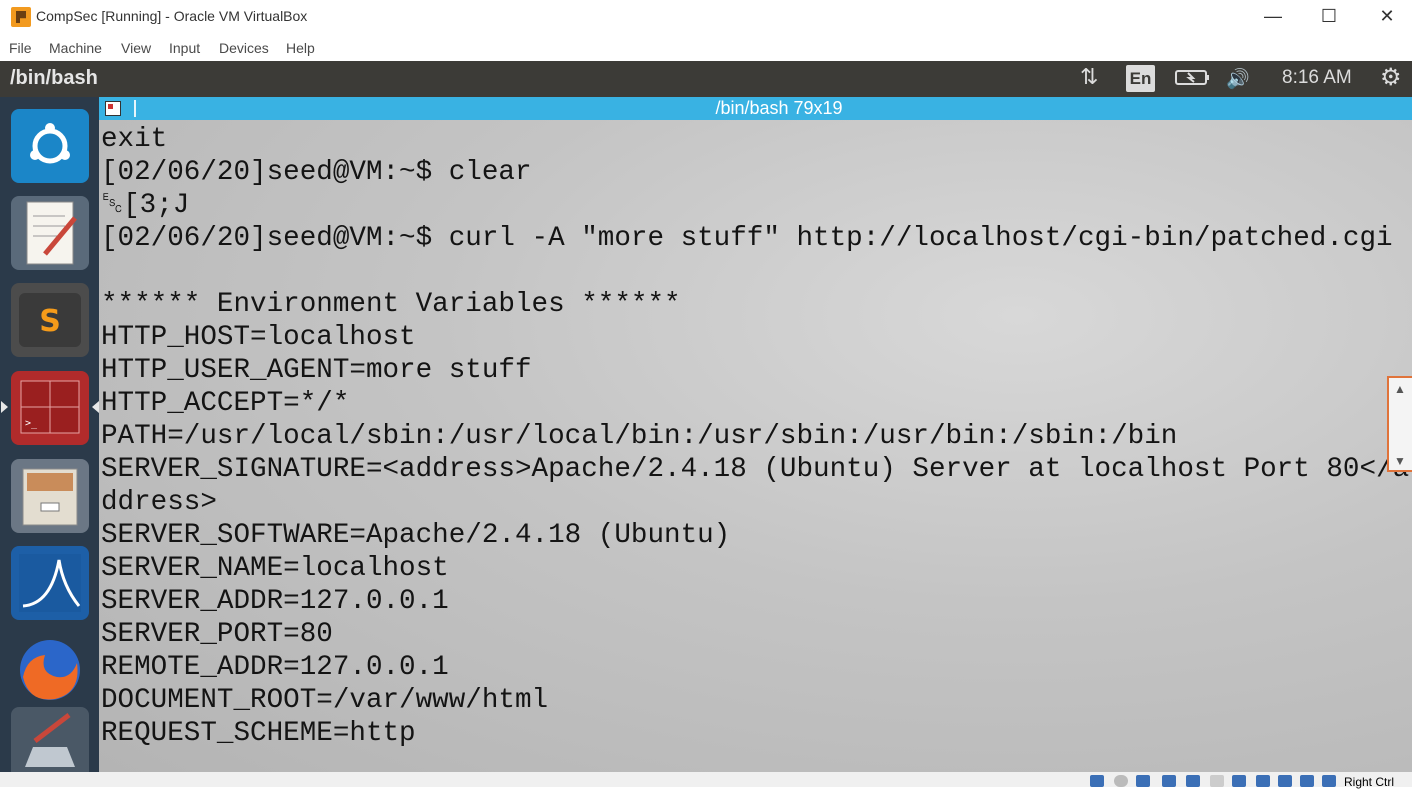  I want to click on wireshark-icon, so click(50, 583).